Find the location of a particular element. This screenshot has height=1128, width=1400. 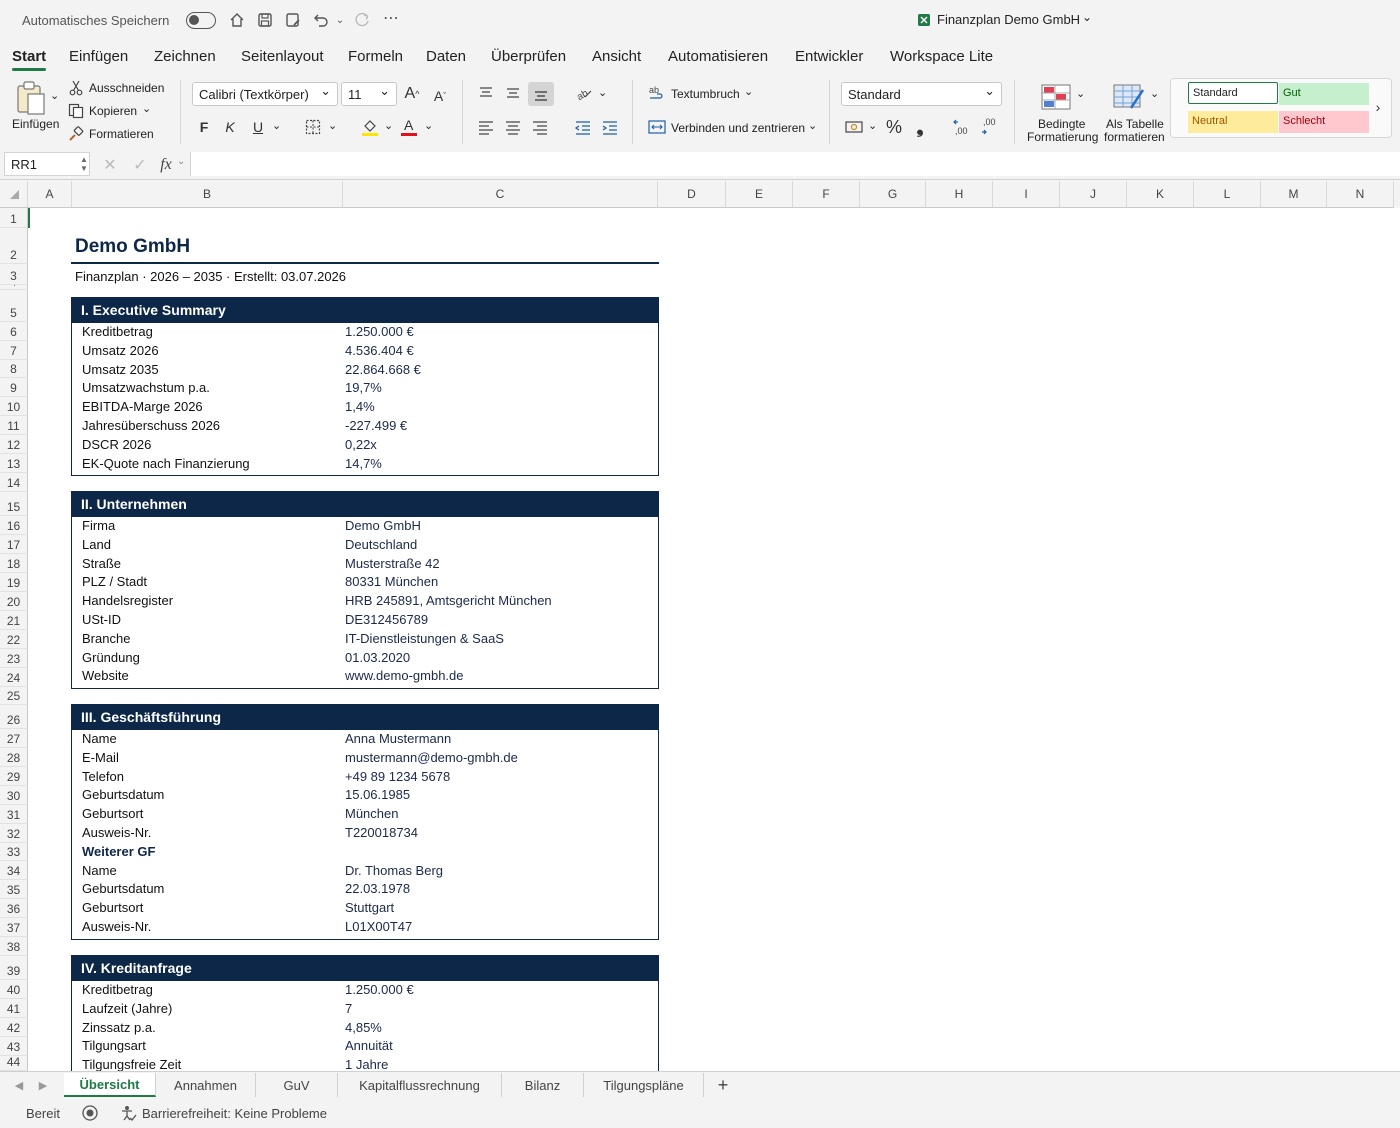

column-header: A is located at coordinates (50, 194).